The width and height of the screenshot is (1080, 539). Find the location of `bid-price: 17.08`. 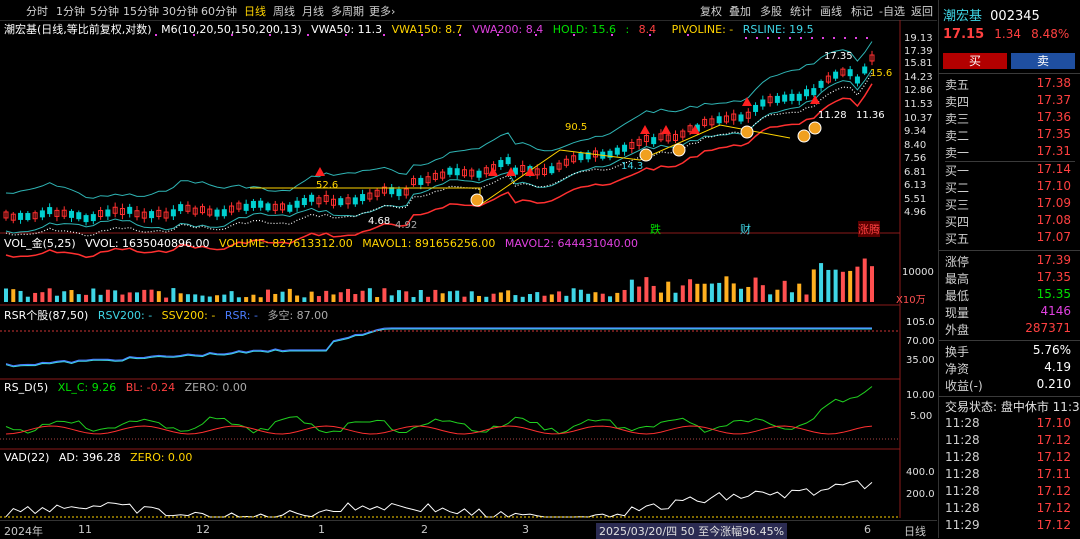

bid-price: 17.08 is located at coordinates (1053, 220).